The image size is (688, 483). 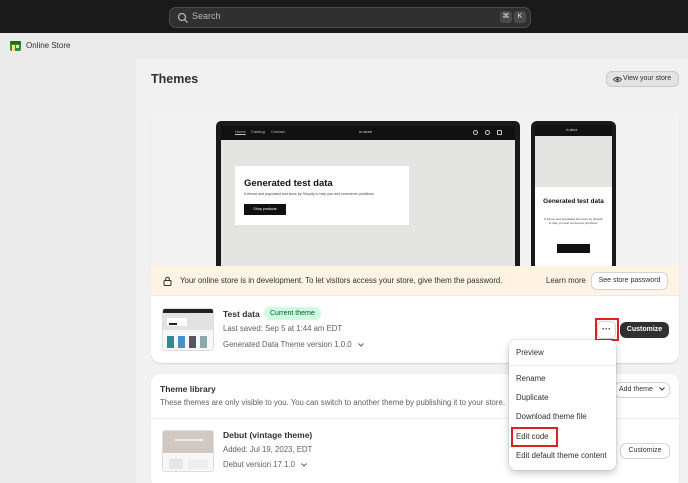 I want to click on preview-mobile-brand: in.store, so click(x=572, y=130).